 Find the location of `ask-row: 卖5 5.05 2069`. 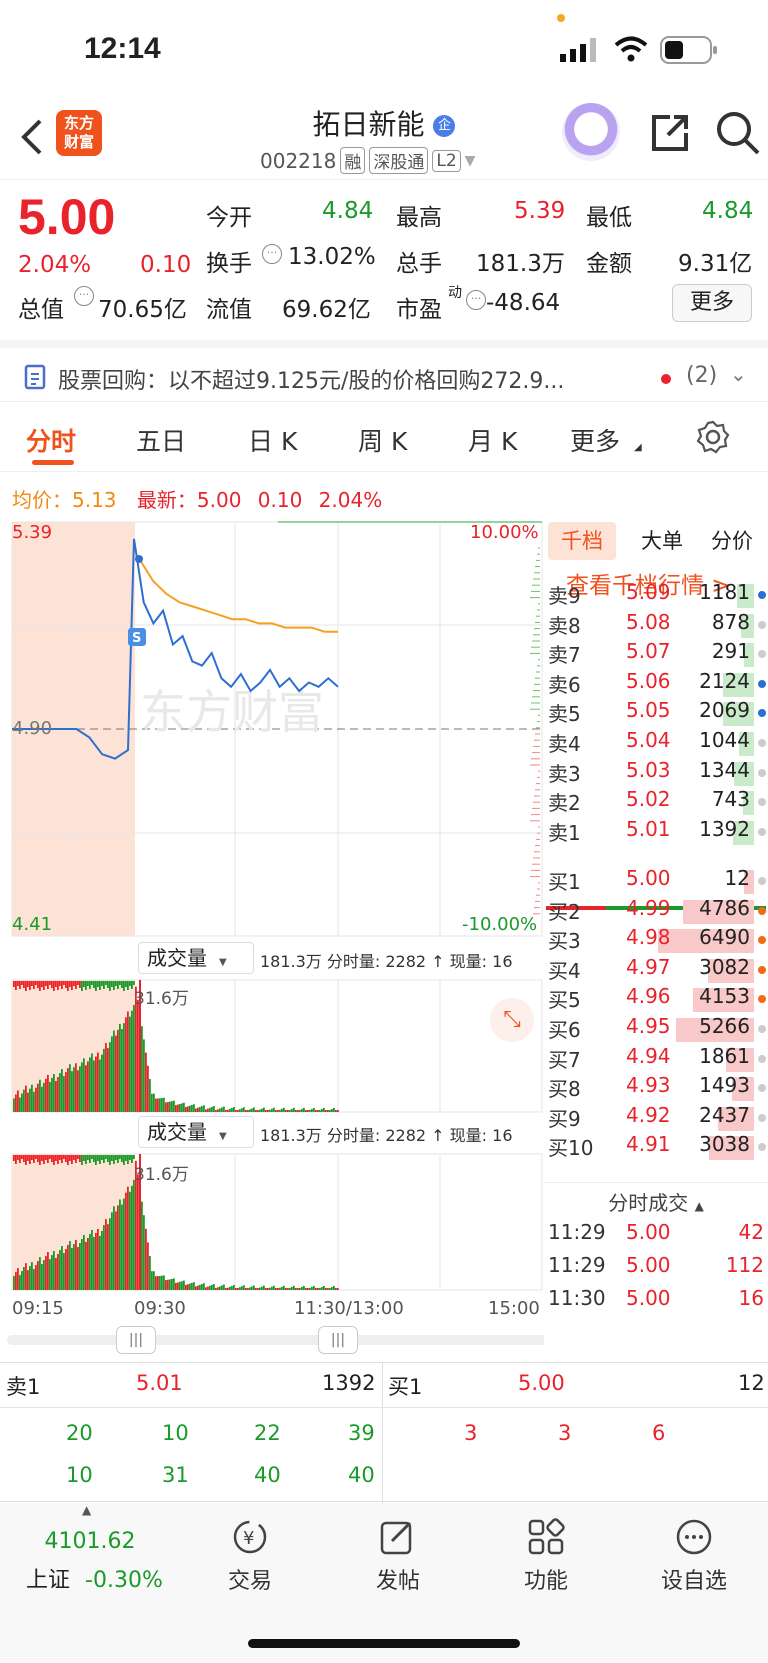

ask-row: 卖5 5.05 2069 is located at coordinates (656, 713).